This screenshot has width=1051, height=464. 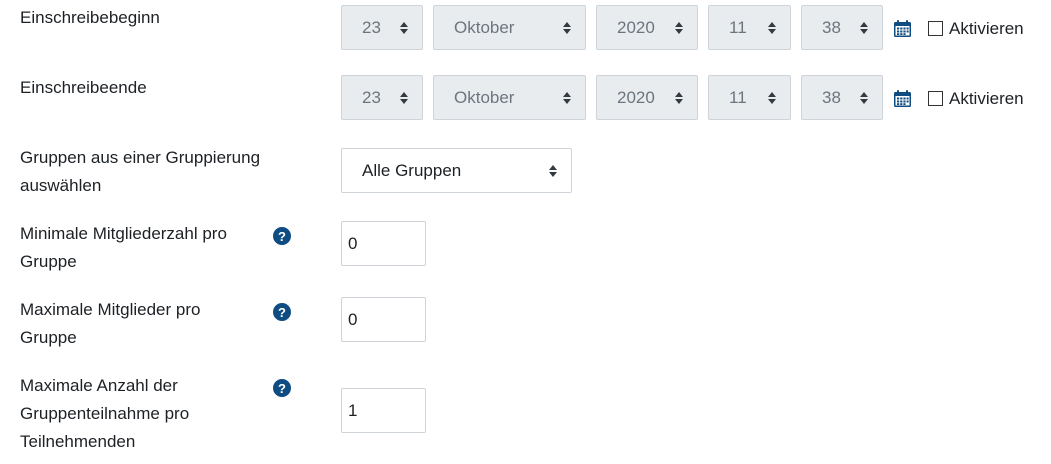 I want to click on start-enable-checkbox, so click(x=935, y=28).